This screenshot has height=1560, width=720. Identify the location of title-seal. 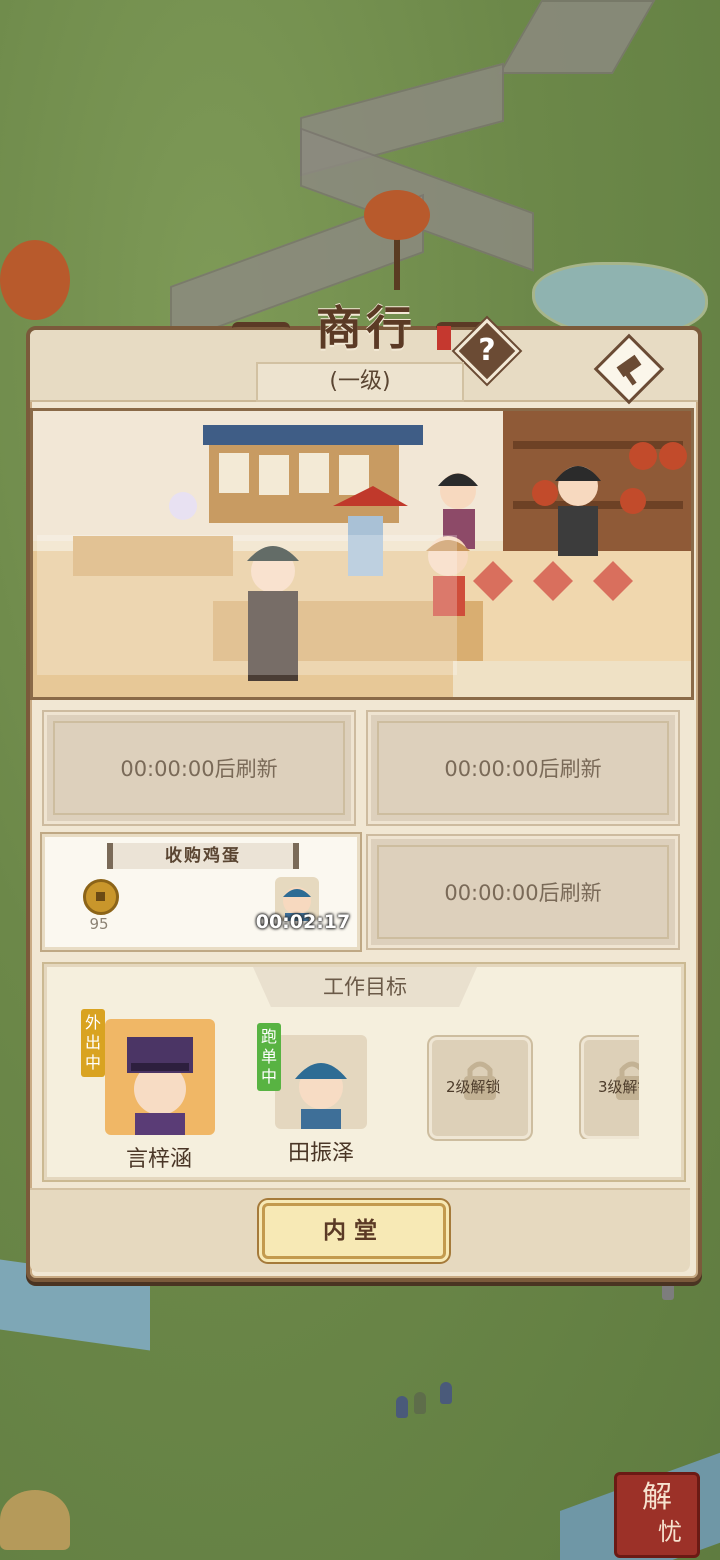
(444, 338).